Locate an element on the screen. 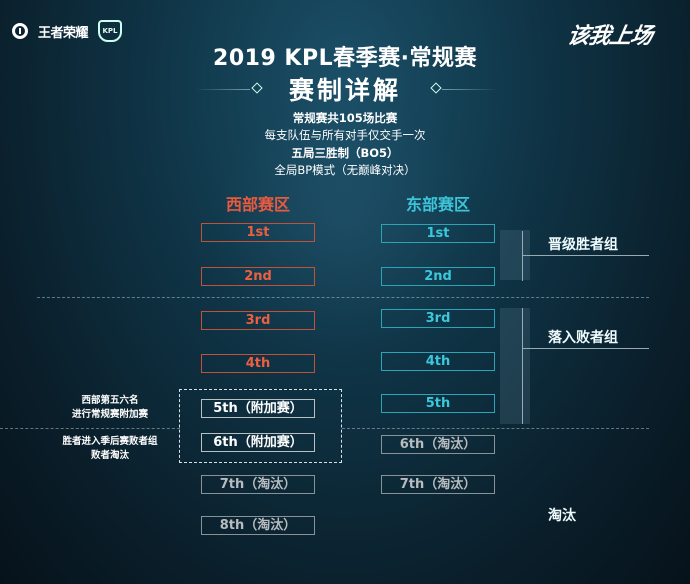 The width and height of the screenshot is (690, 584). losers-group-label: 落入败者组 is located at coordinates (583, 338).